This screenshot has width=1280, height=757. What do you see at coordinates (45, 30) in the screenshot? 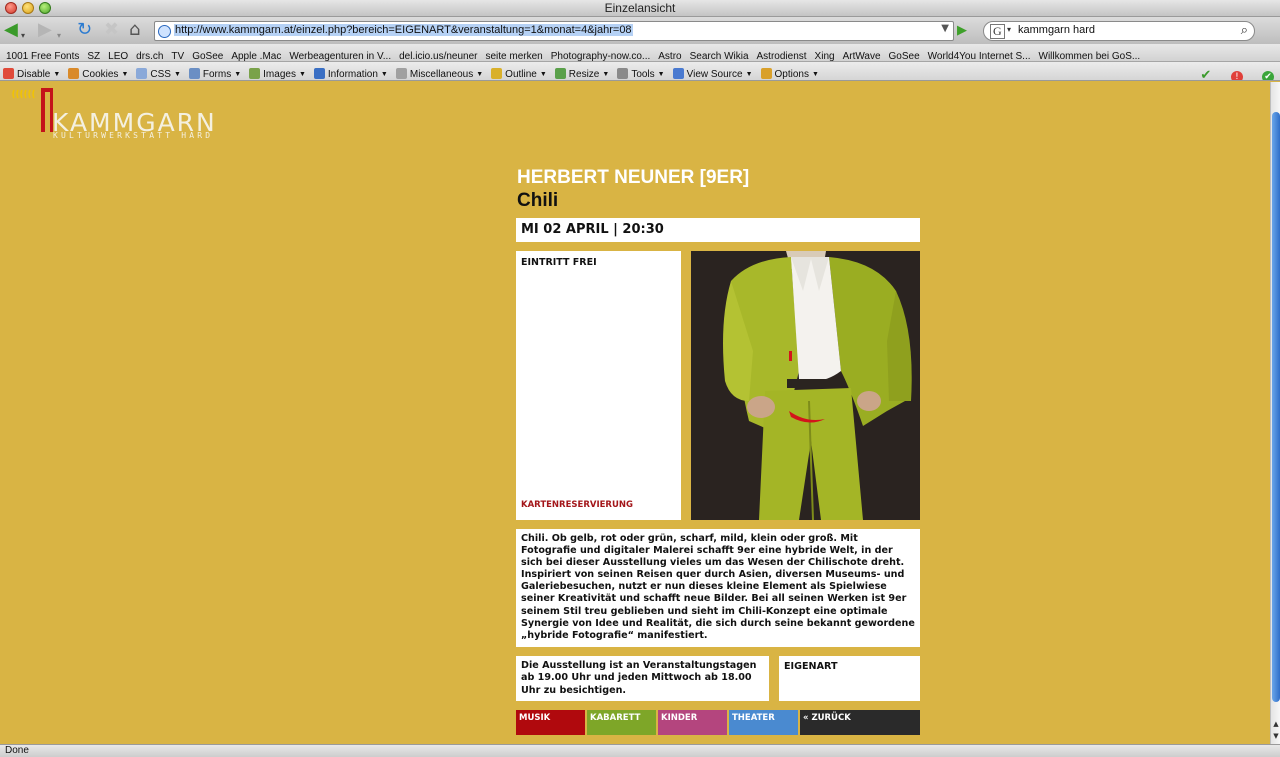
I see `forward-arrow-icon: ▶` at bounding box center [45, 30].